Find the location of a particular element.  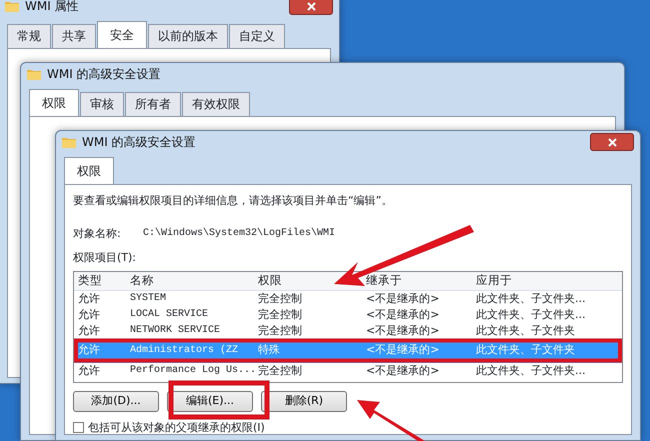

field-label: 对象名称: is located at coordinates (97, 234).